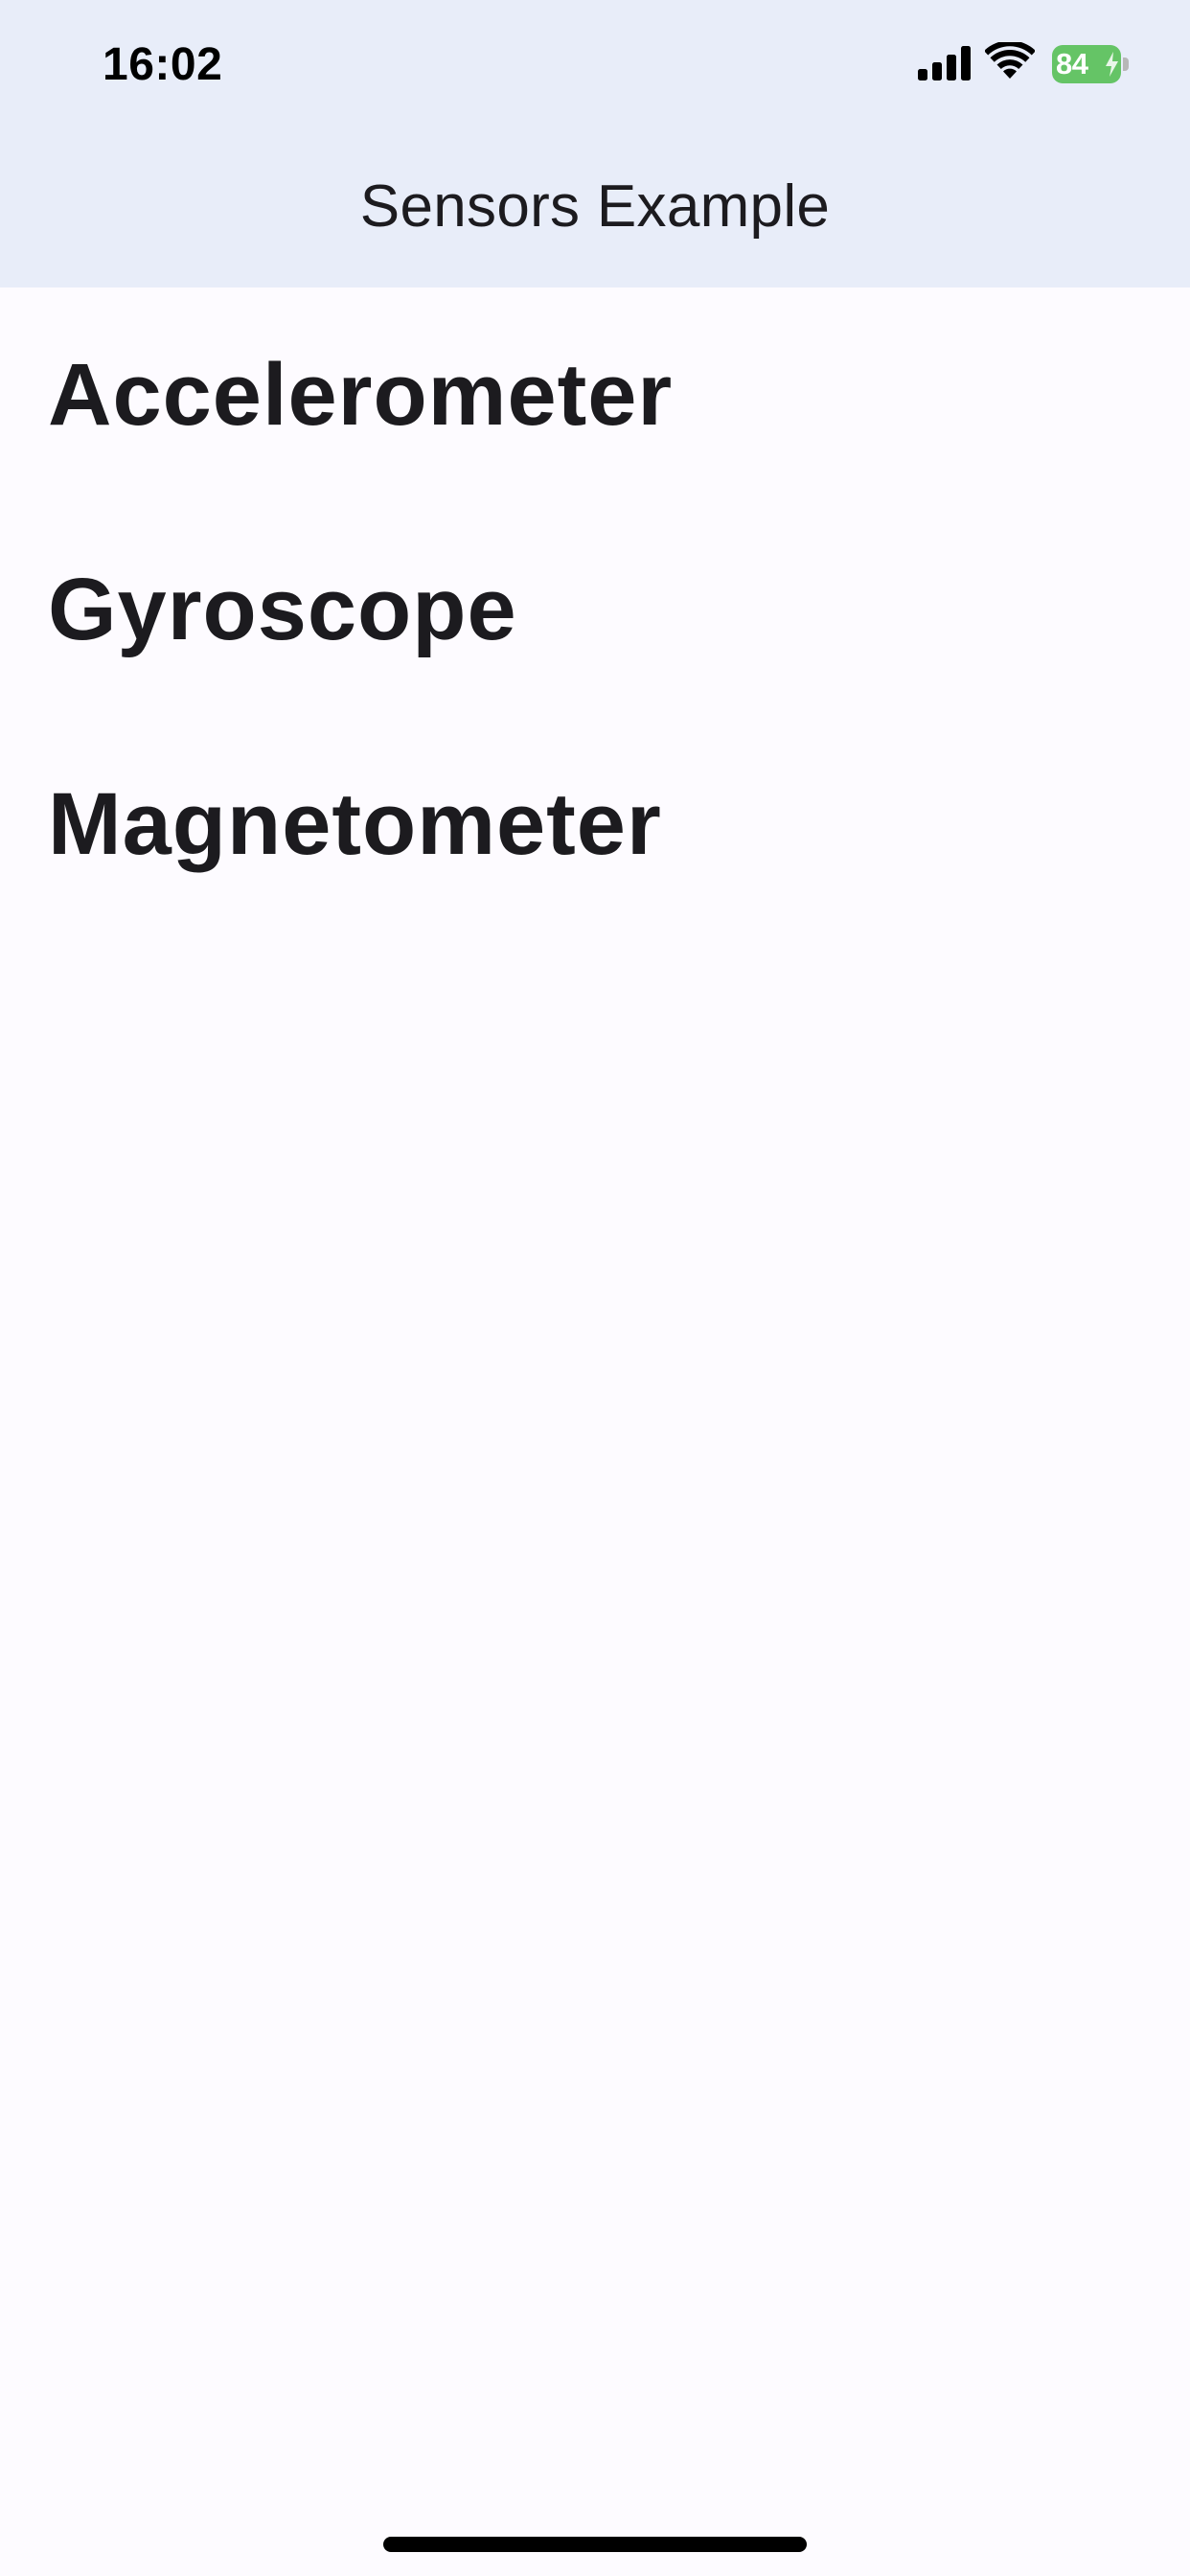 The height and width of the screenshot is (2576, 1190). What do you see at coordinates (282, 609) in the screenshot?
I see `sensor-item-label: Gyroscope` at bounding box center [282, 609].